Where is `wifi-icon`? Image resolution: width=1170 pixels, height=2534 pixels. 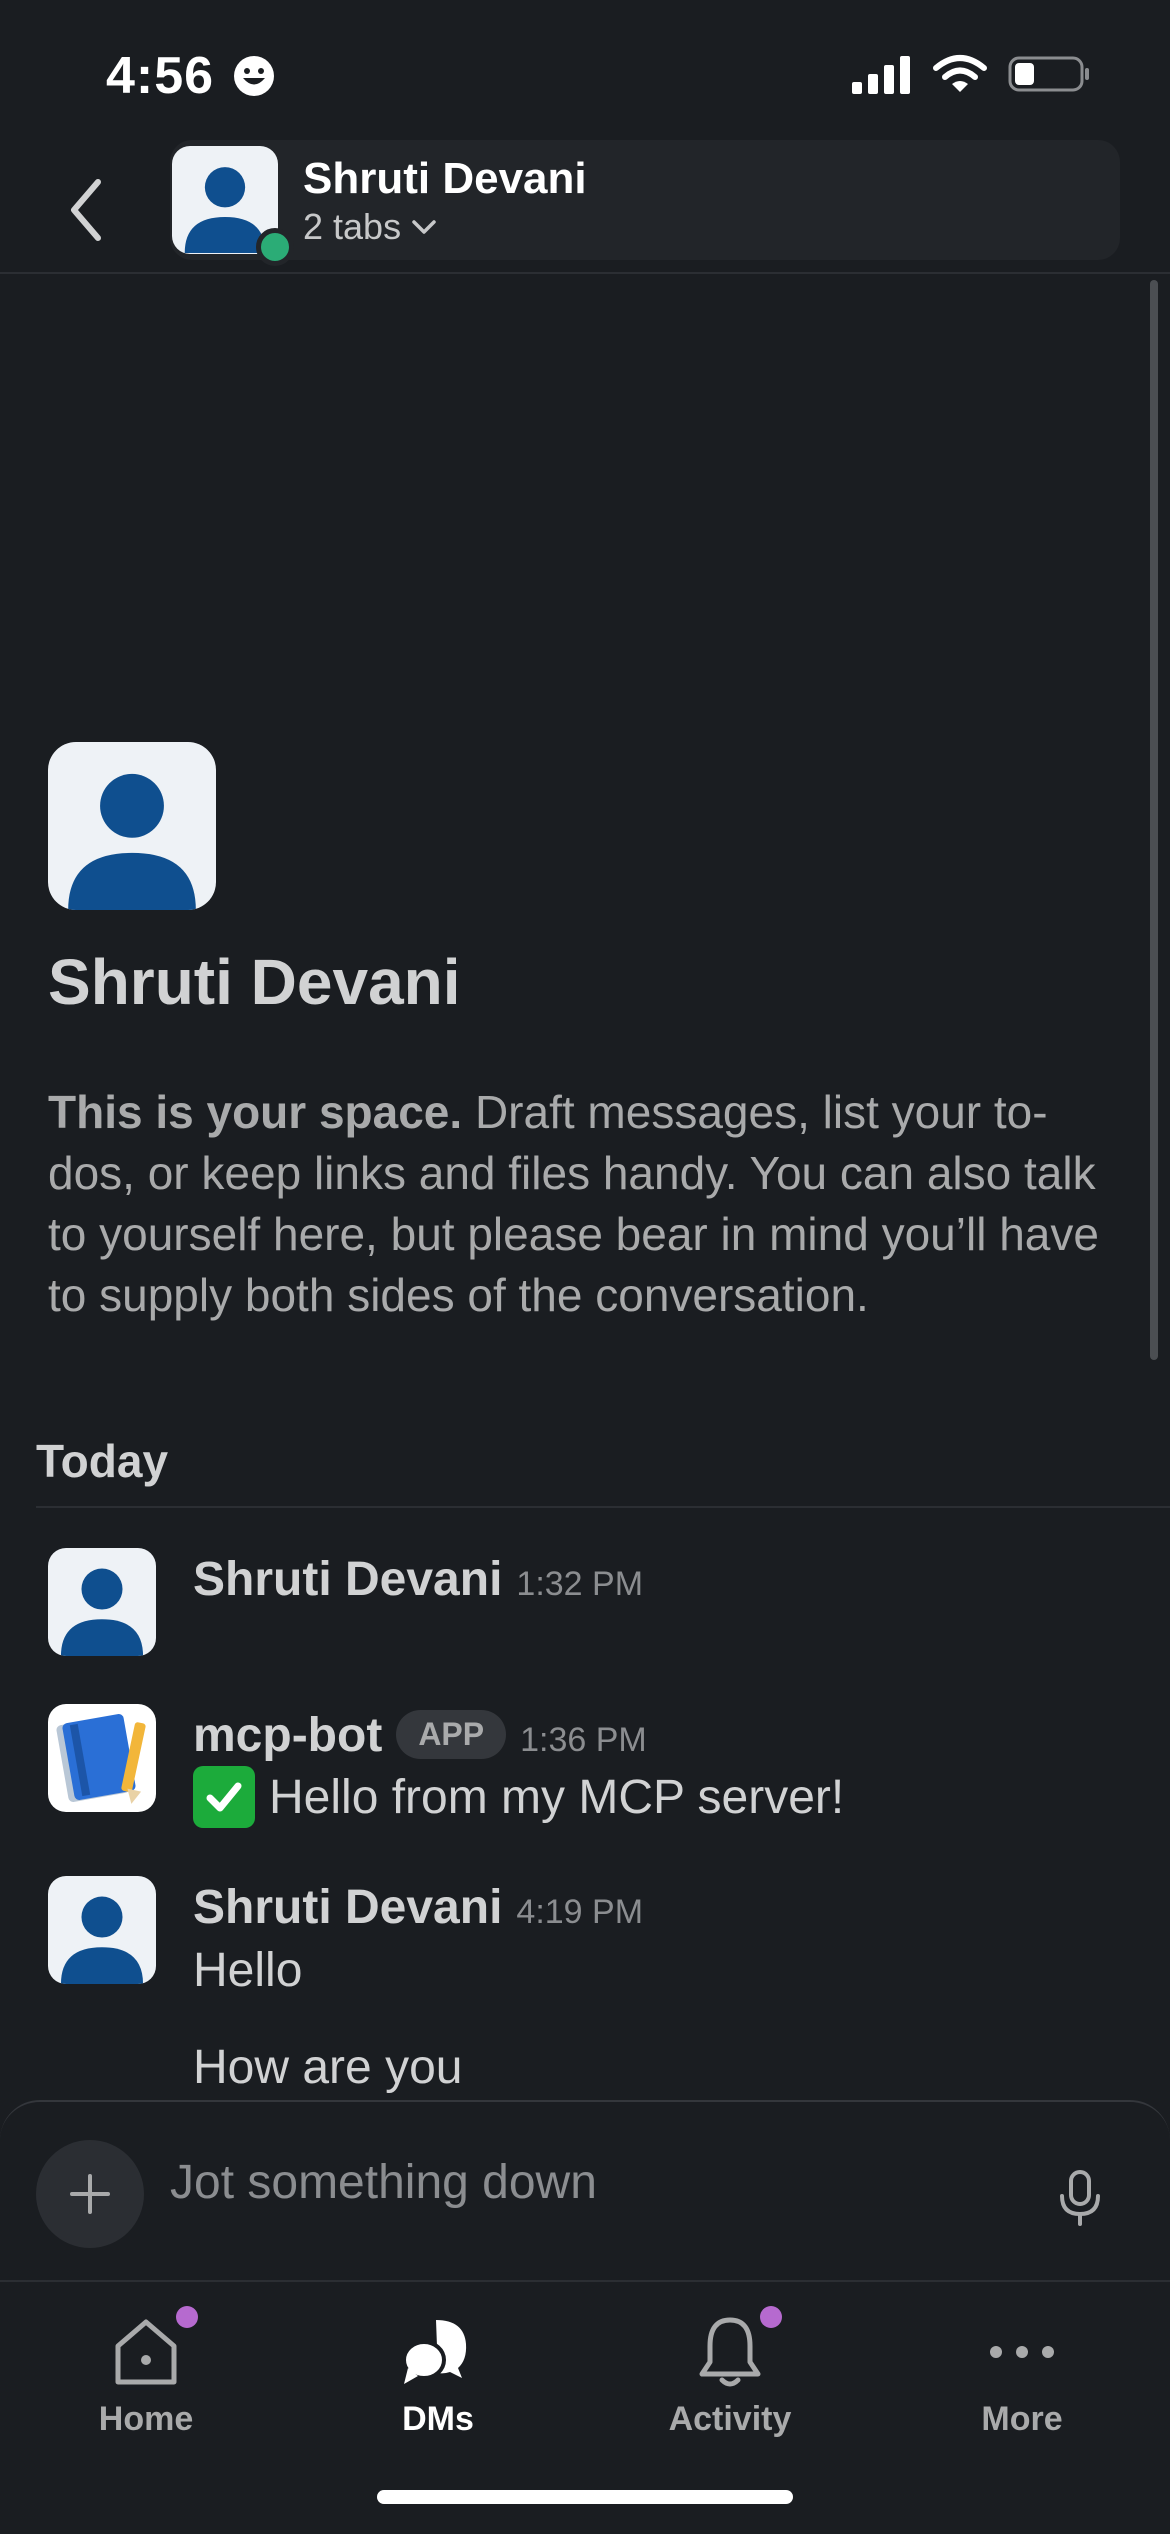 wifi-icon is located at coordinates (960, 73).